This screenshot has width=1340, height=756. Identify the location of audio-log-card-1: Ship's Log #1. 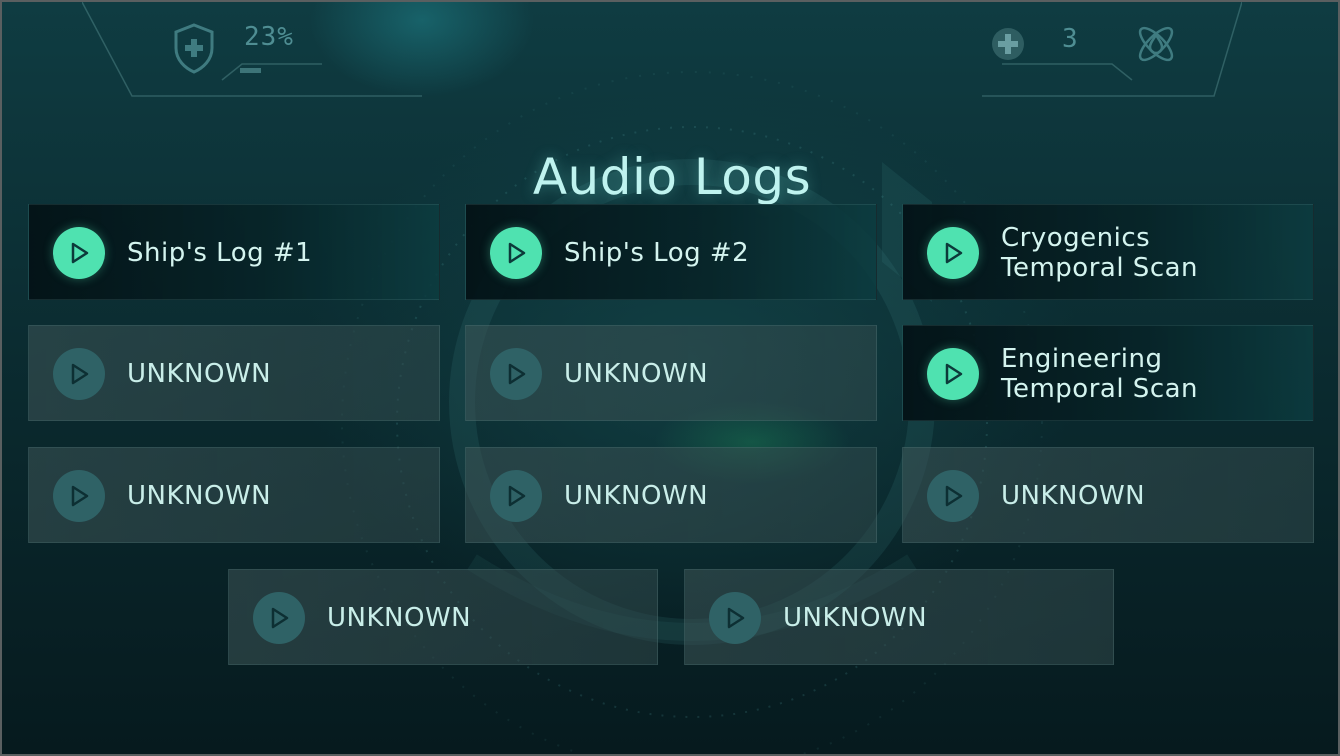
(234, 252).